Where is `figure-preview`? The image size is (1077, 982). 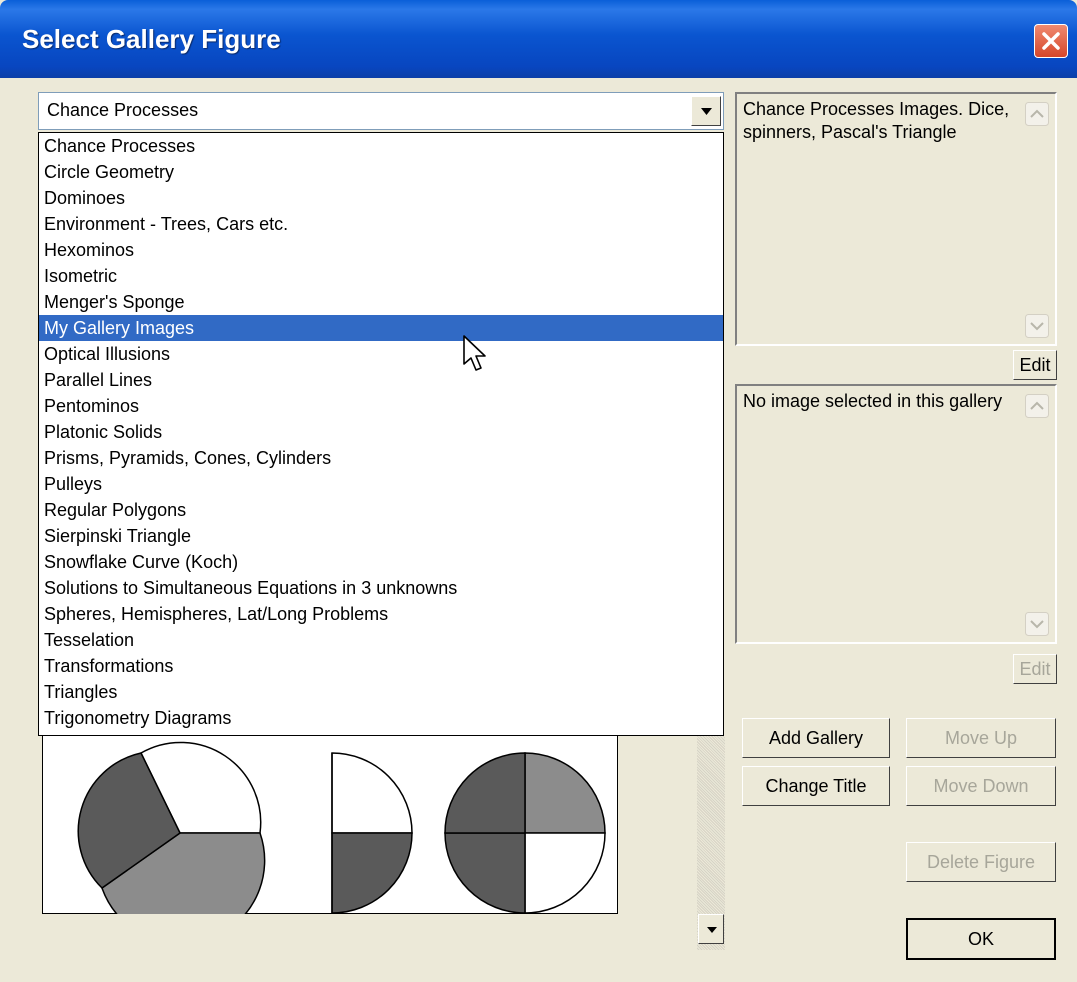 figure-preview is located at coordinates (330, 825).